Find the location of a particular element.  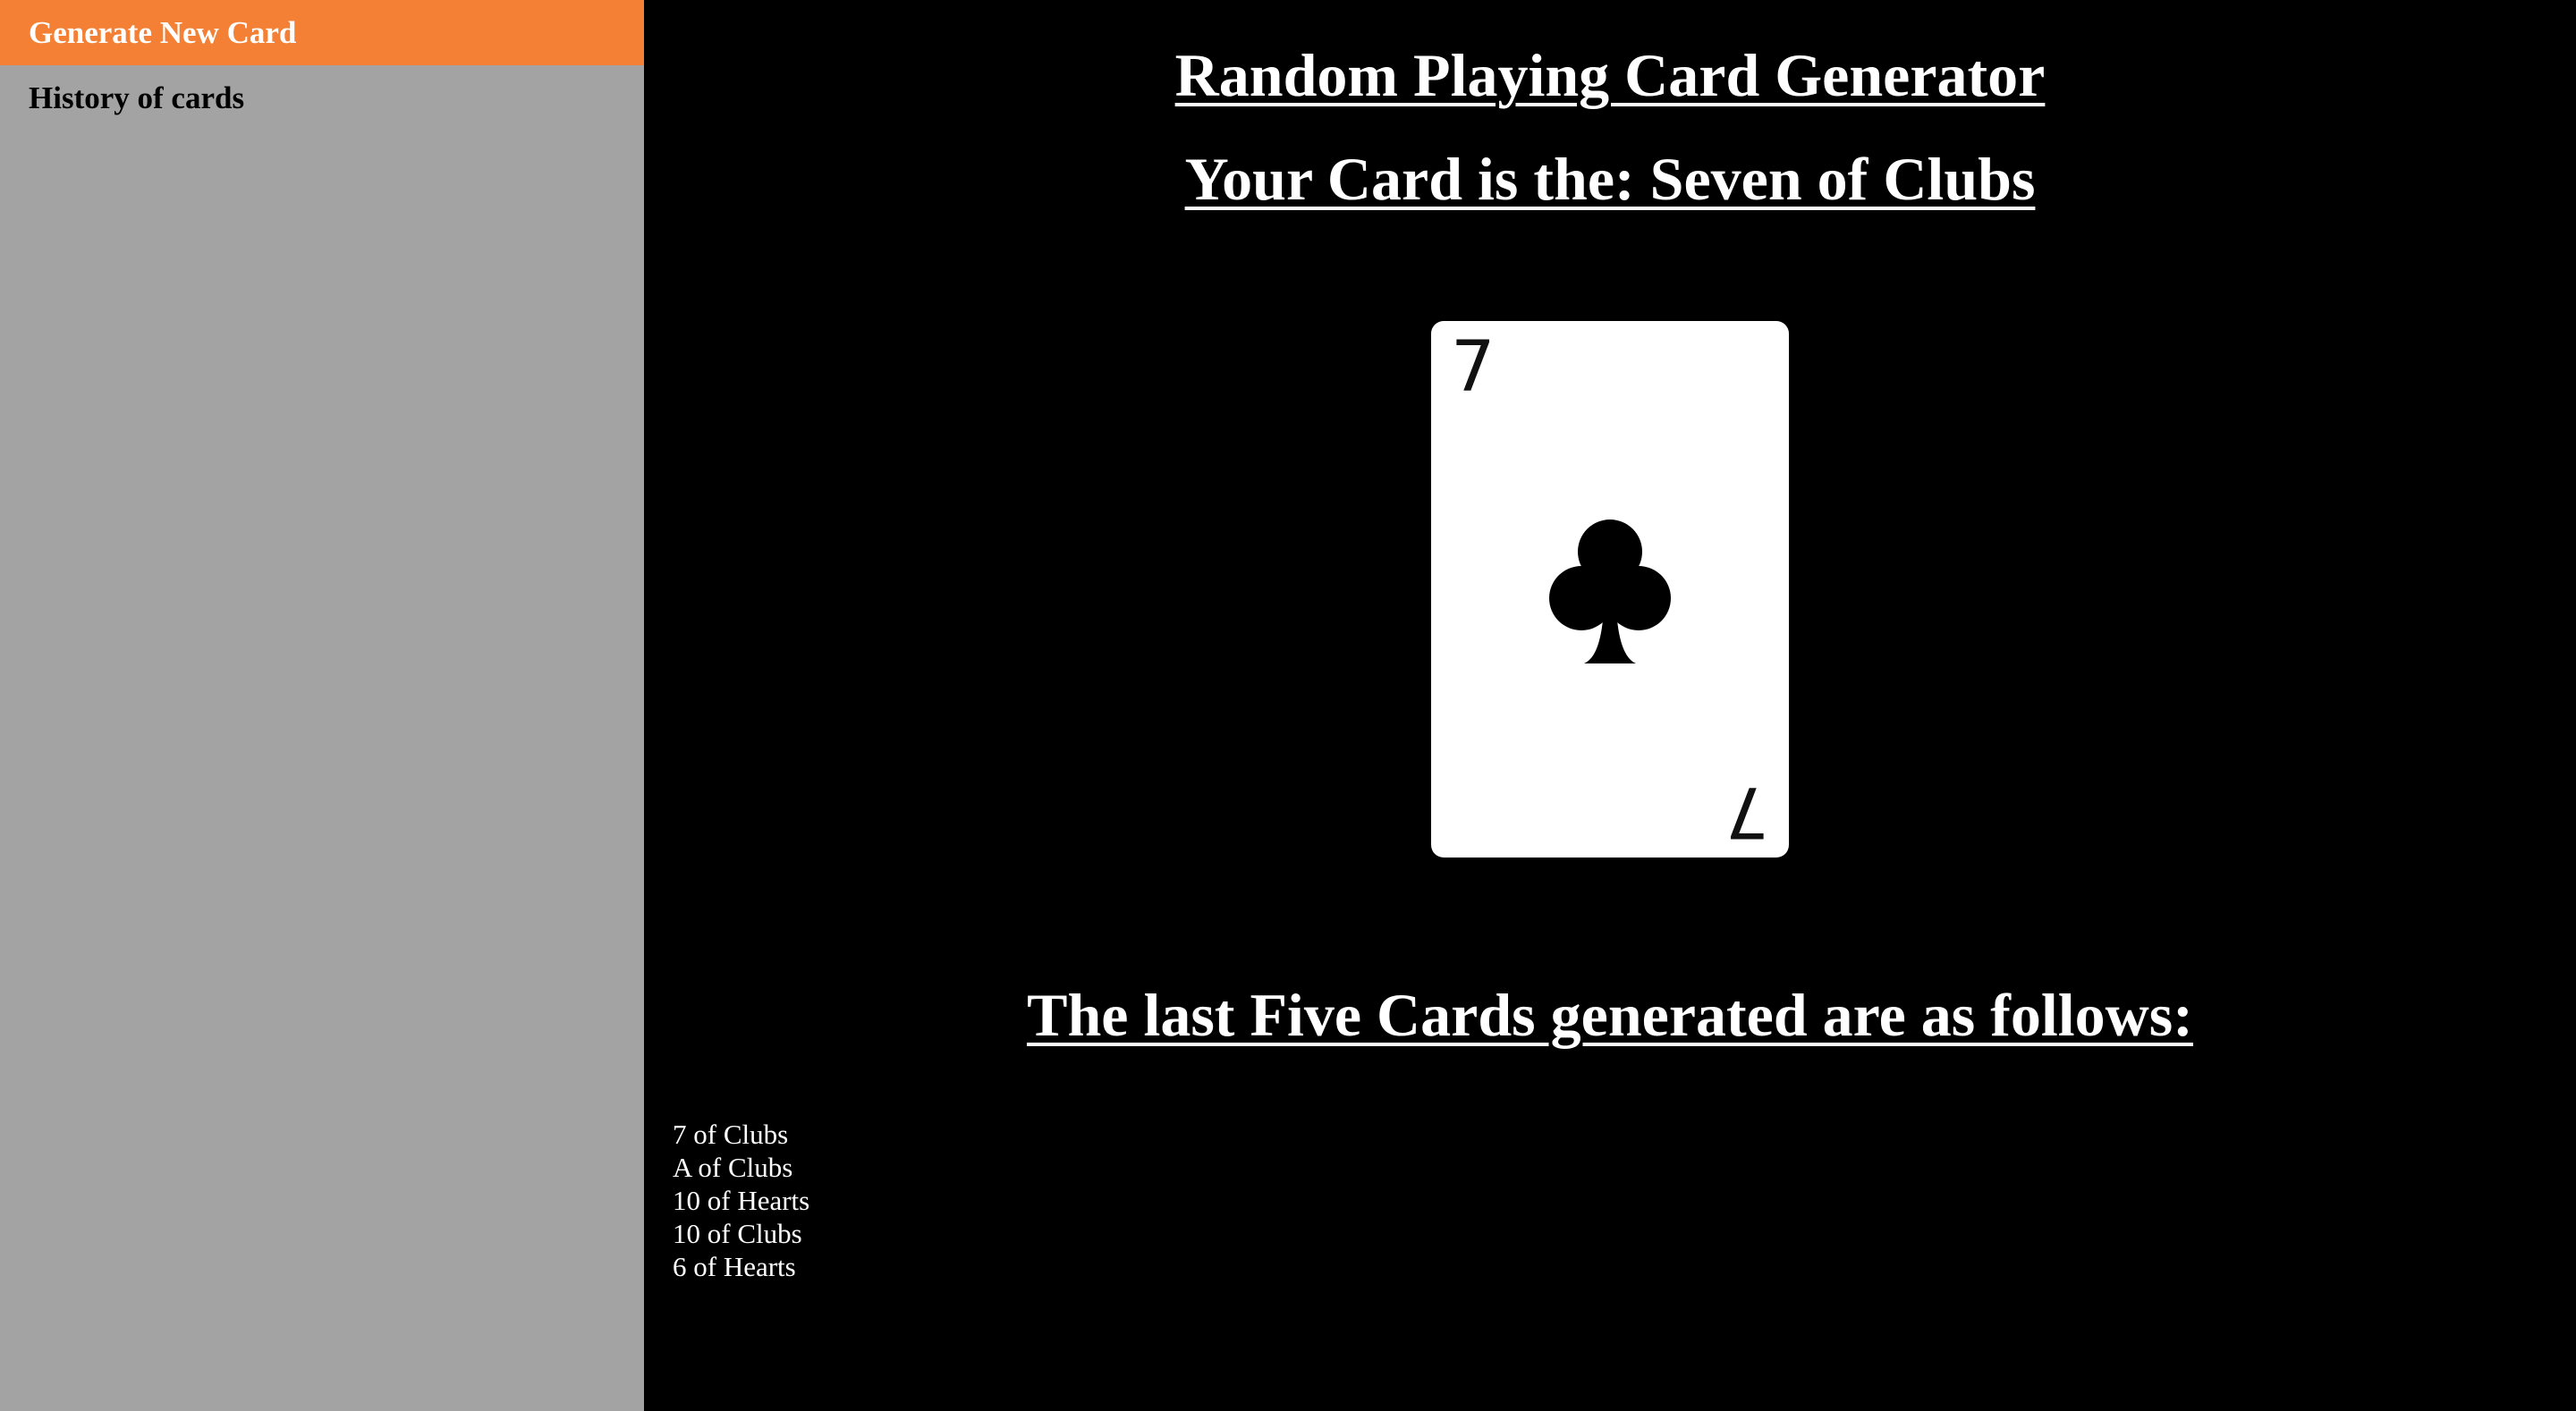

history-item: 10 of Hearts is located at coordinates (741, 1200).